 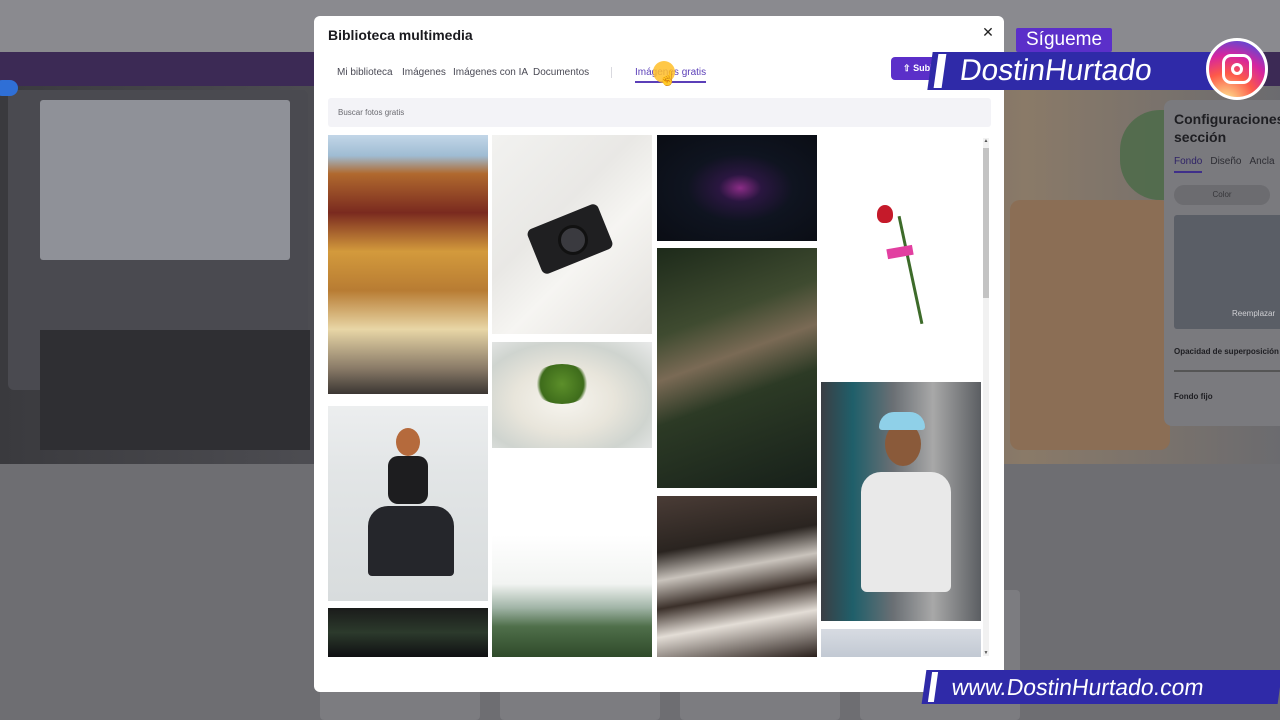 I want to click on background-preview: Reemplazar, so click(x=1227, y=272).